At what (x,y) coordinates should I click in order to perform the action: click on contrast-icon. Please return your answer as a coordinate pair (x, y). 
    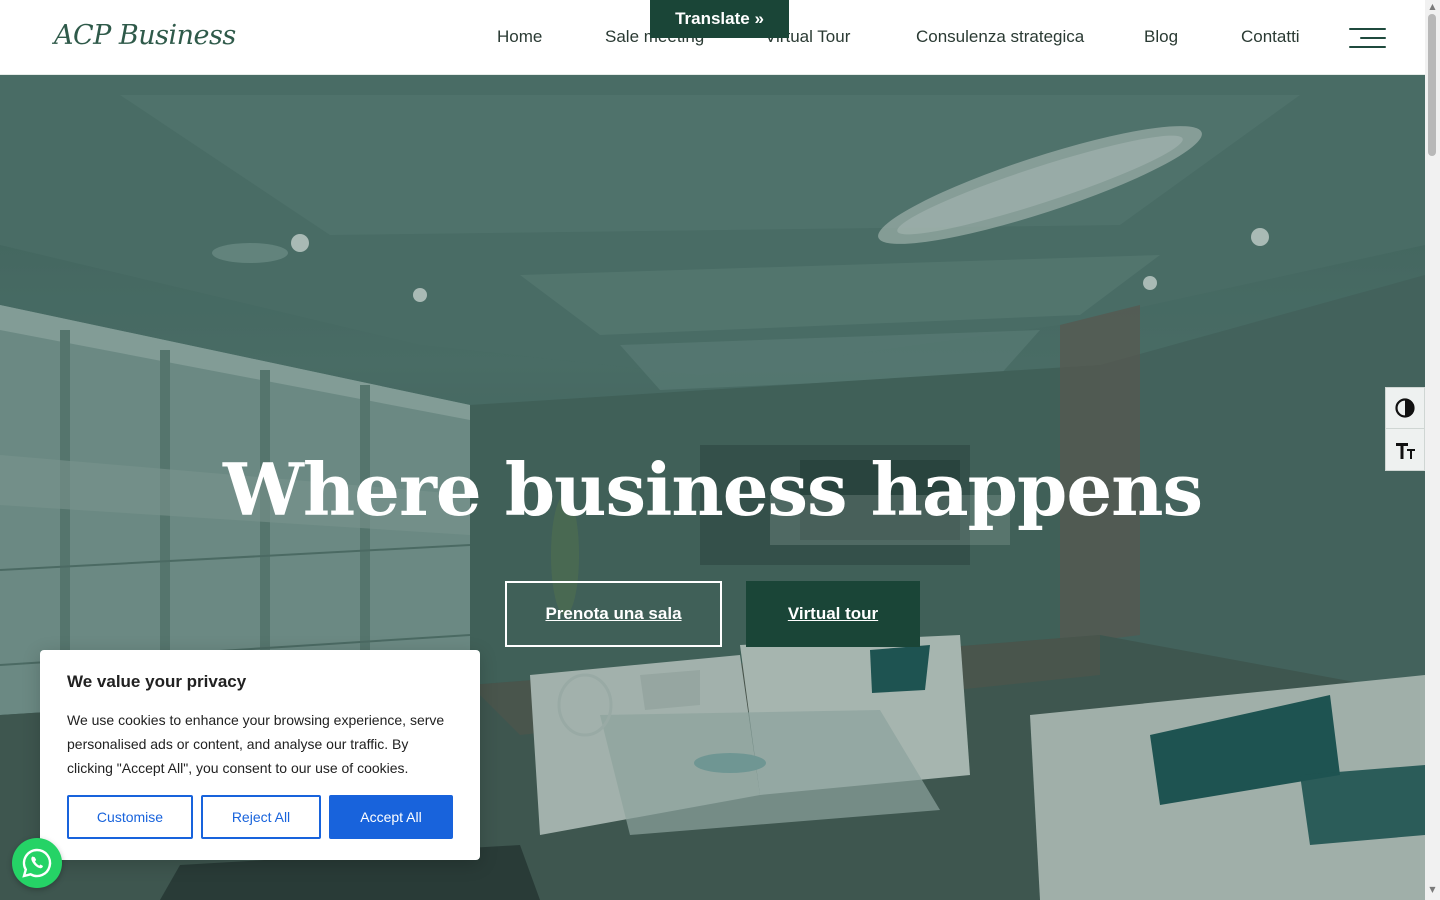
    Looking at the image, I should click on (1405, 408).